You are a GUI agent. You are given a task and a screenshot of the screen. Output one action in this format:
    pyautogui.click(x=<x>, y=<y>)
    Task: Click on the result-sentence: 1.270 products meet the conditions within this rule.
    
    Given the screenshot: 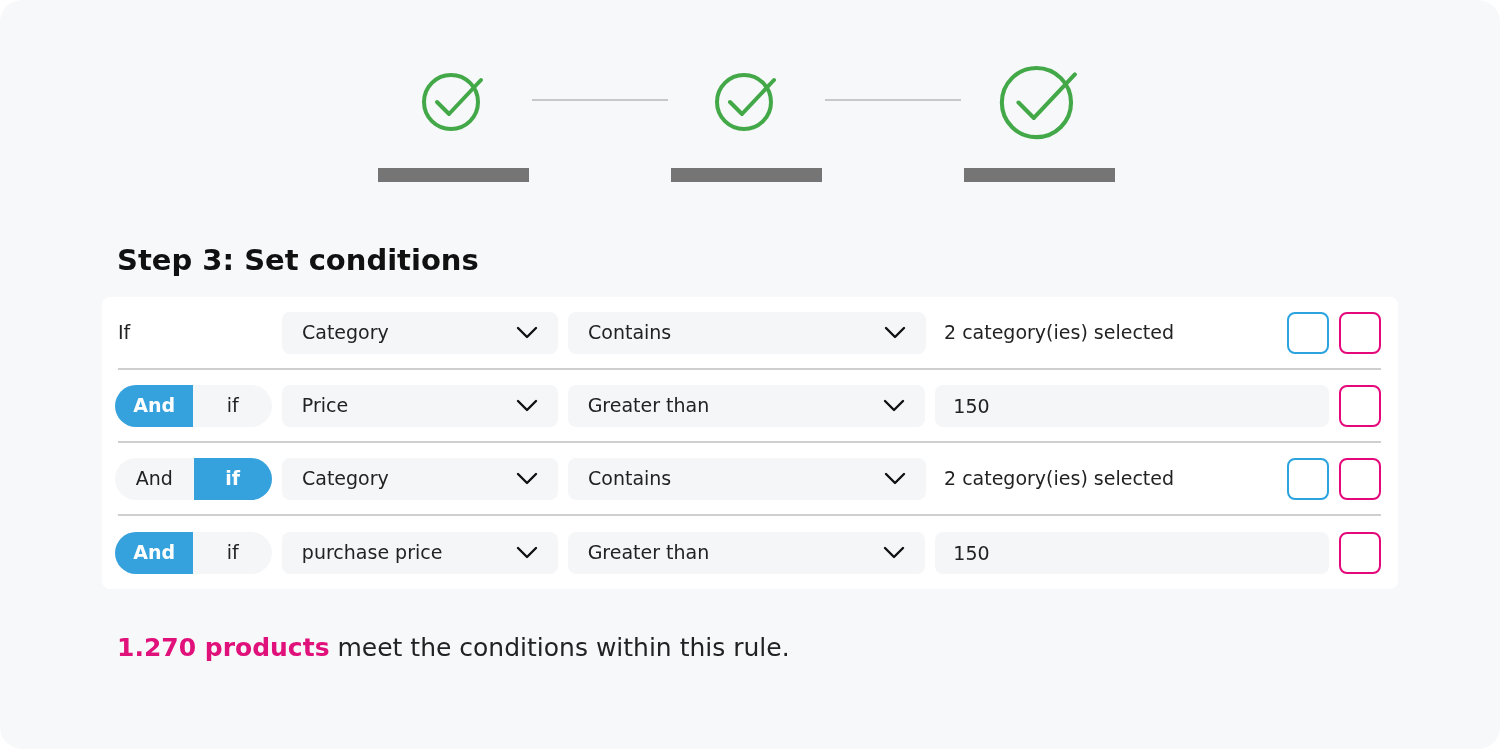 What is the action you would take?
    pyautogui.click(x=454, y=648)
    